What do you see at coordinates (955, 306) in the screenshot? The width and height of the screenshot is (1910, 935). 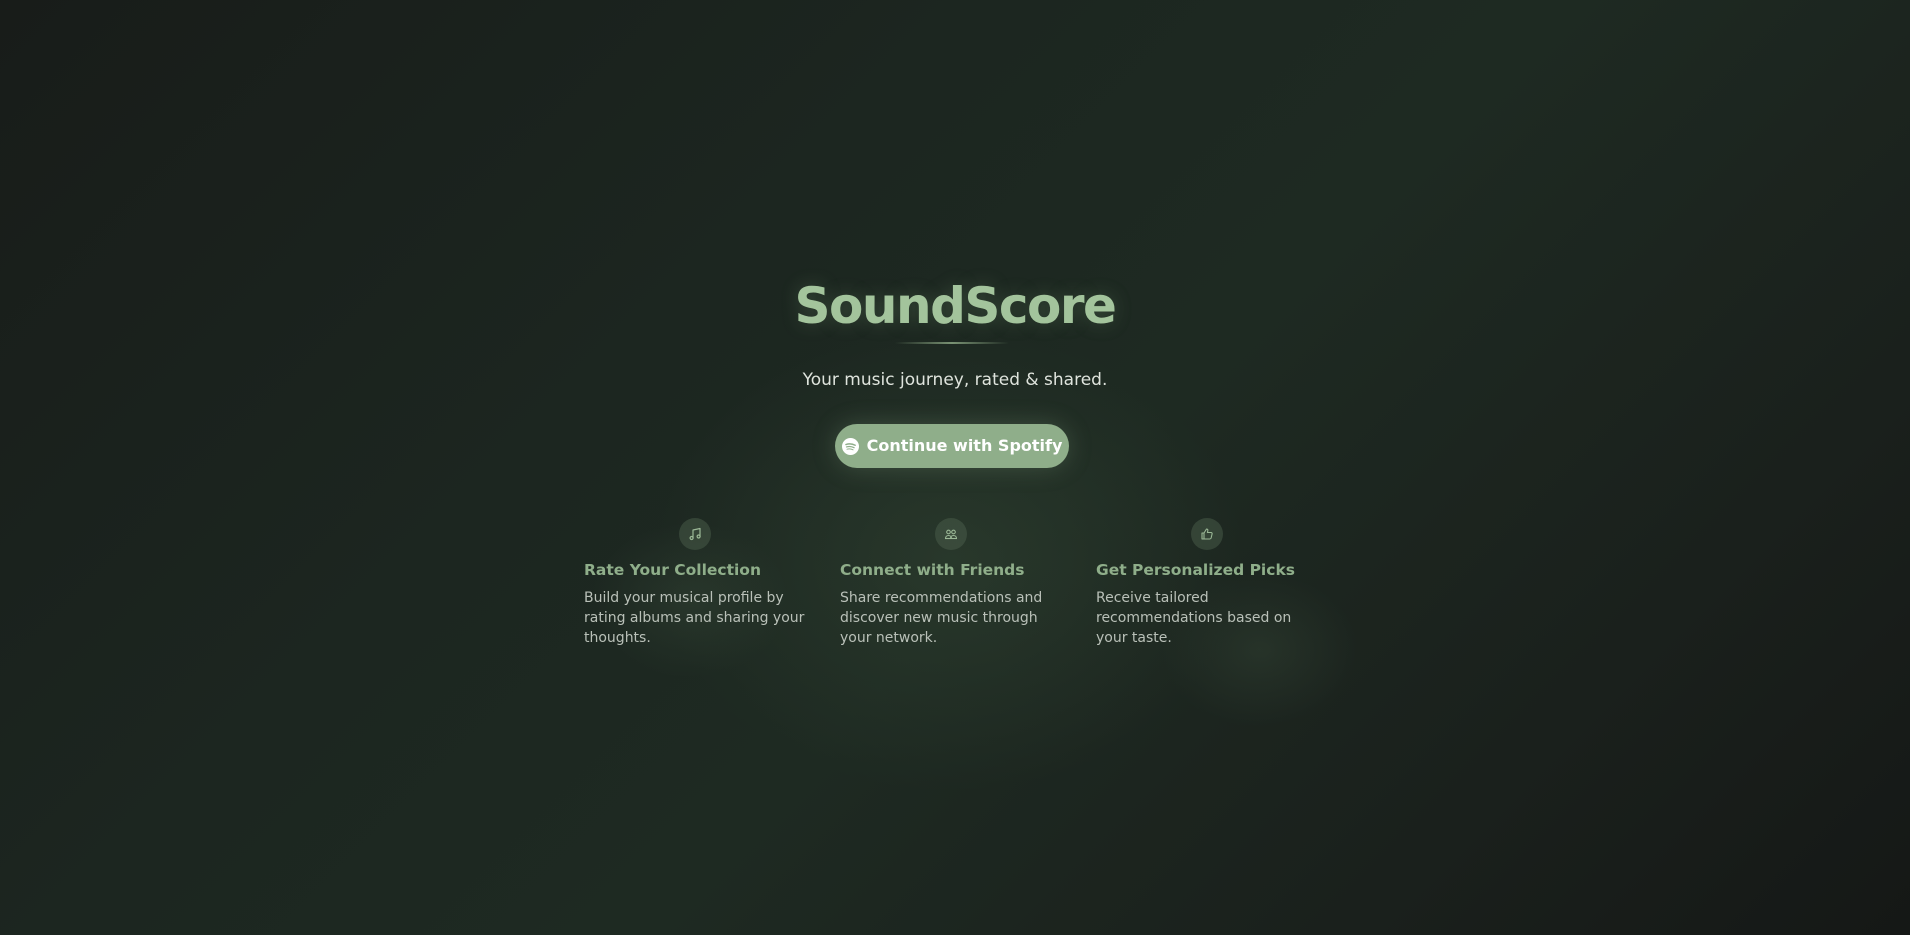 I see `app-title: SoundScore` at bounding box center [955, 306].